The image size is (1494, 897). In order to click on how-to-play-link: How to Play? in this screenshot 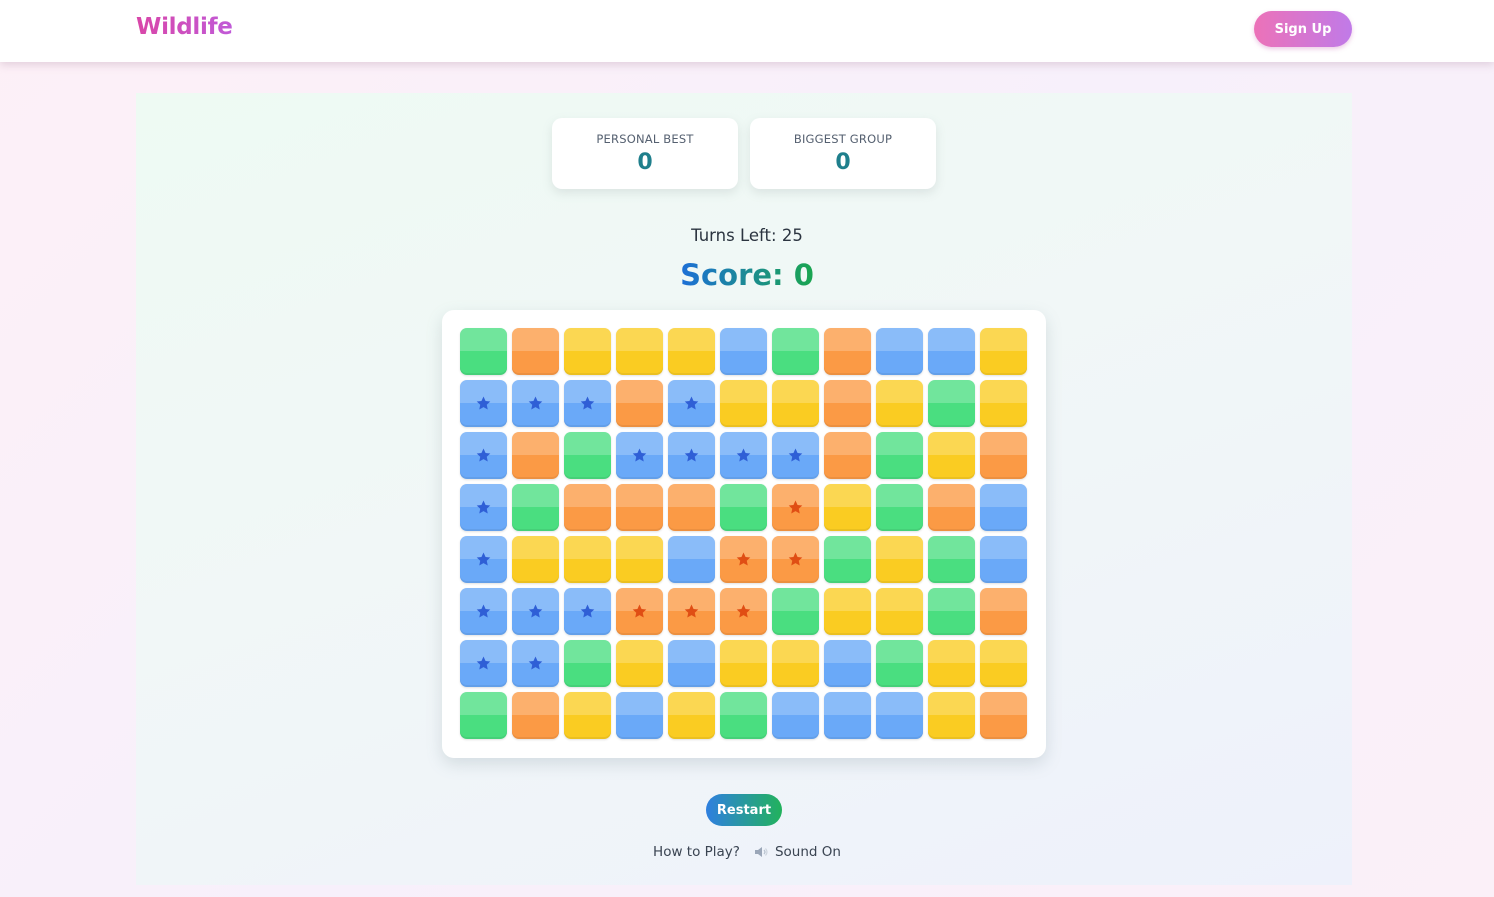, I will do `click(696, 852)`.